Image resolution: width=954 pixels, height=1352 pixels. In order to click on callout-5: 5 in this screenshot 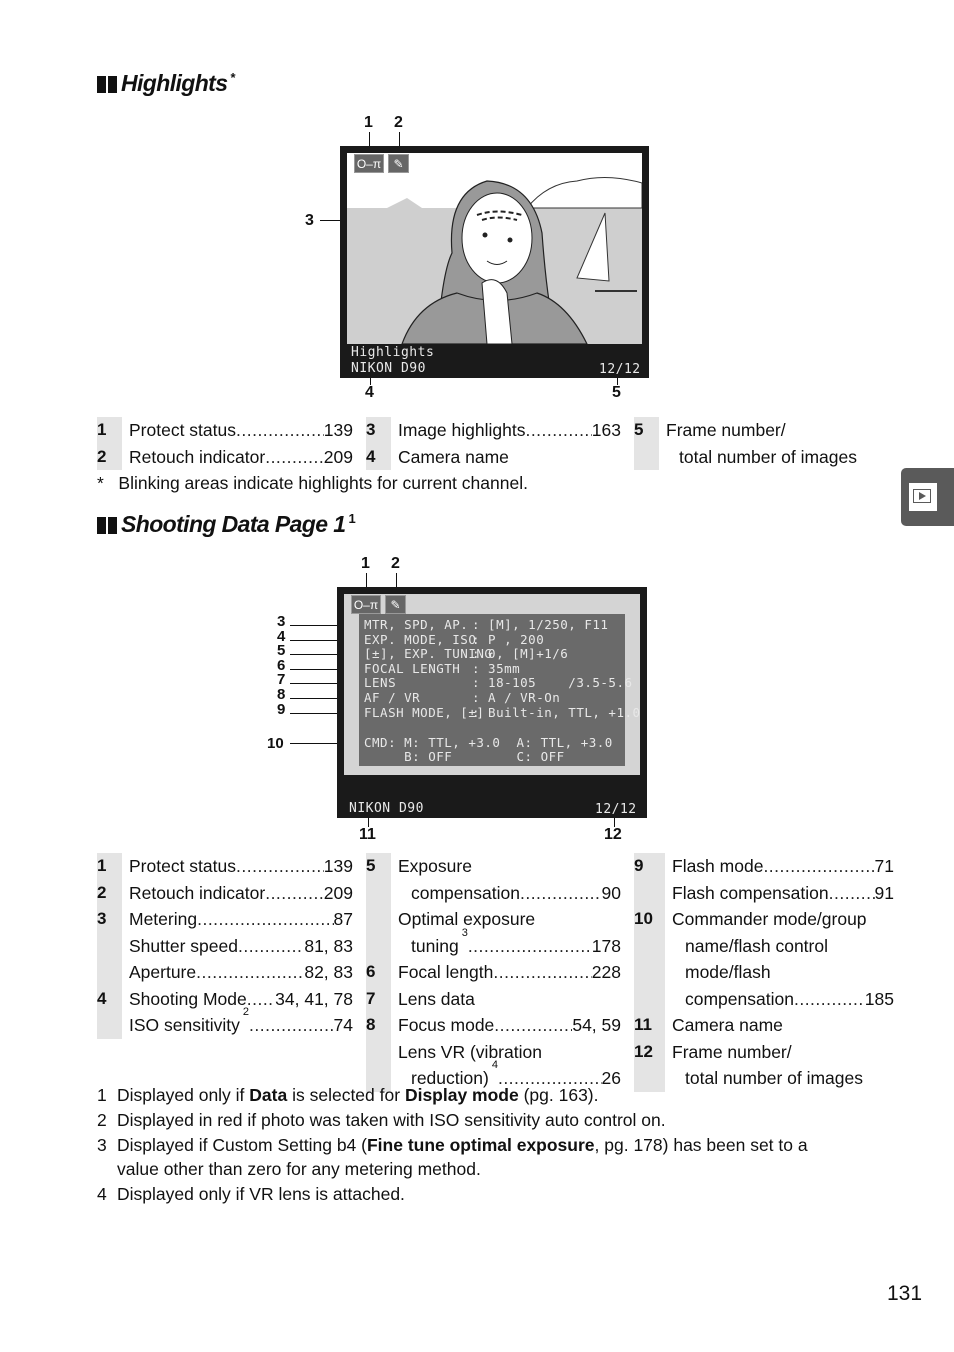, I will do `click(616, 392)`.